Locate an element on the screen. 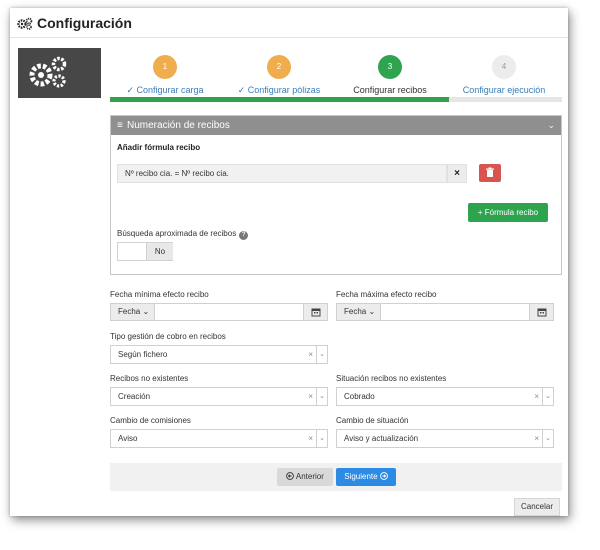 The height and width of the screenshot is (550, 600). step-configurar-carga: 1 ✓ Configurar carga is located at coordinates (165, 75).